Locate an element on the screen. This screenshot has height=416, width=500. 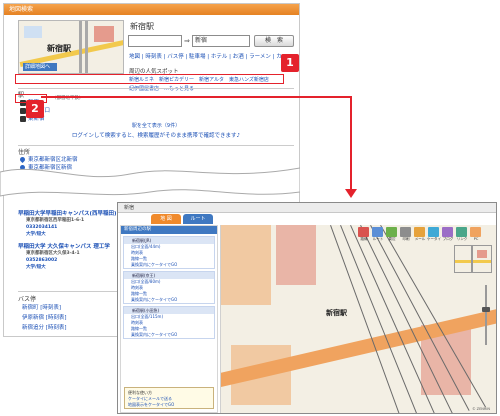
search-row: ⇒ 新宿 検 索 is located at coordinates (212, 41).